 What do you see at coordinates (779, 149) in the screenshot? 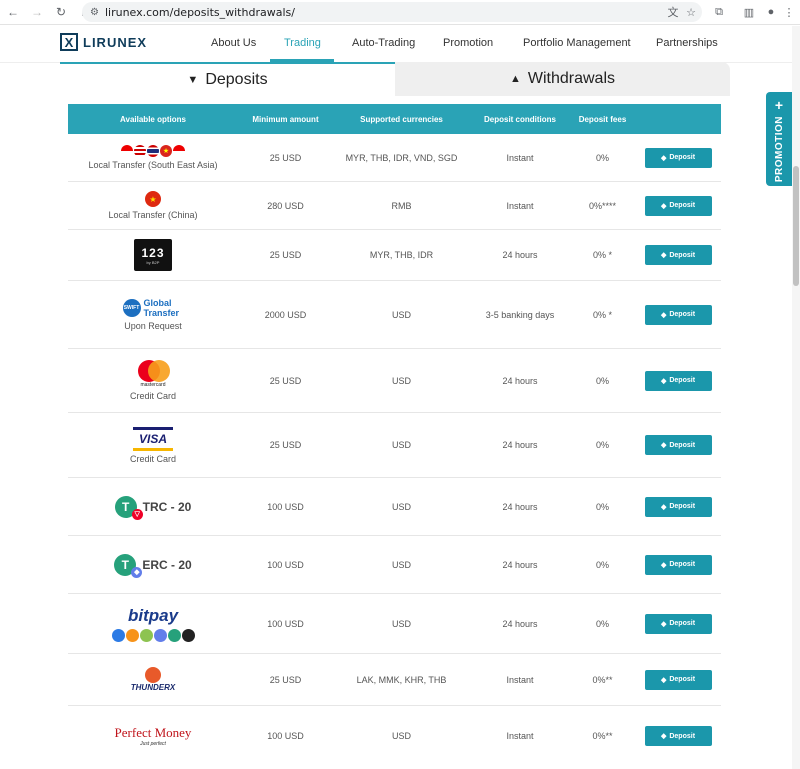
I see `promotion-label: PROMOTION` at bounding box center [779, 149].